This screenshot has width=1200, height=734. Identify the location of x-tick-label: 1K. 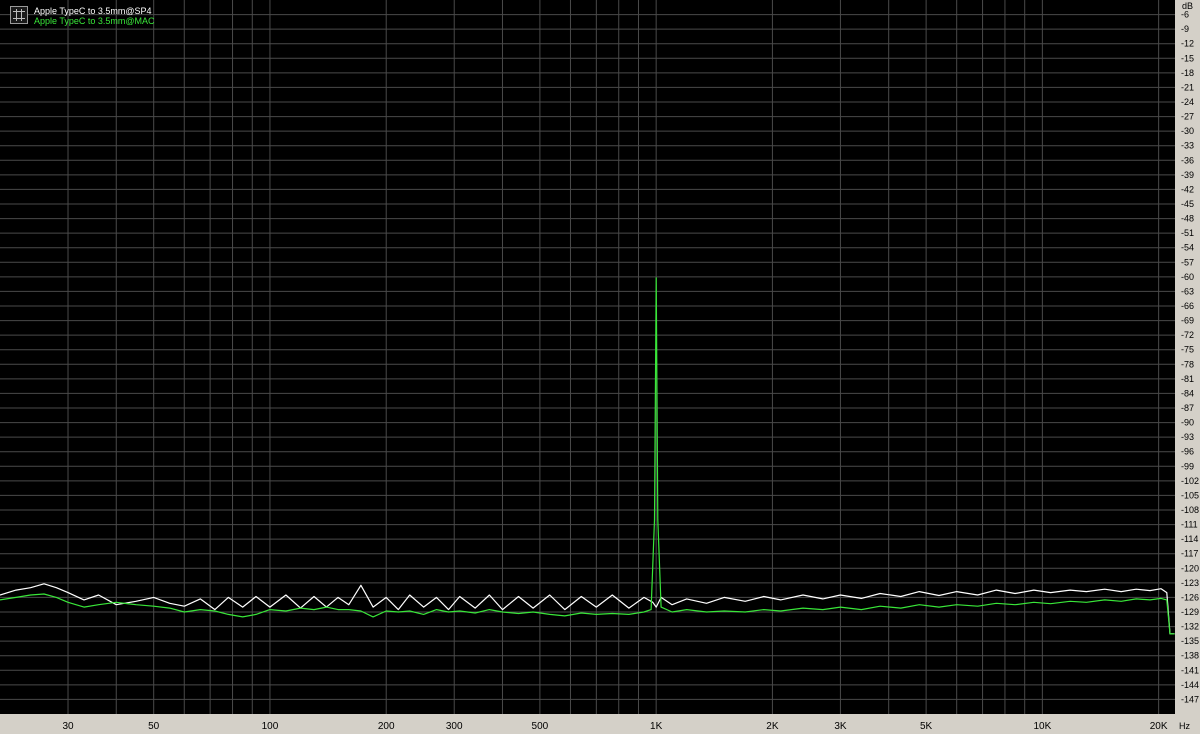
(656, 726).